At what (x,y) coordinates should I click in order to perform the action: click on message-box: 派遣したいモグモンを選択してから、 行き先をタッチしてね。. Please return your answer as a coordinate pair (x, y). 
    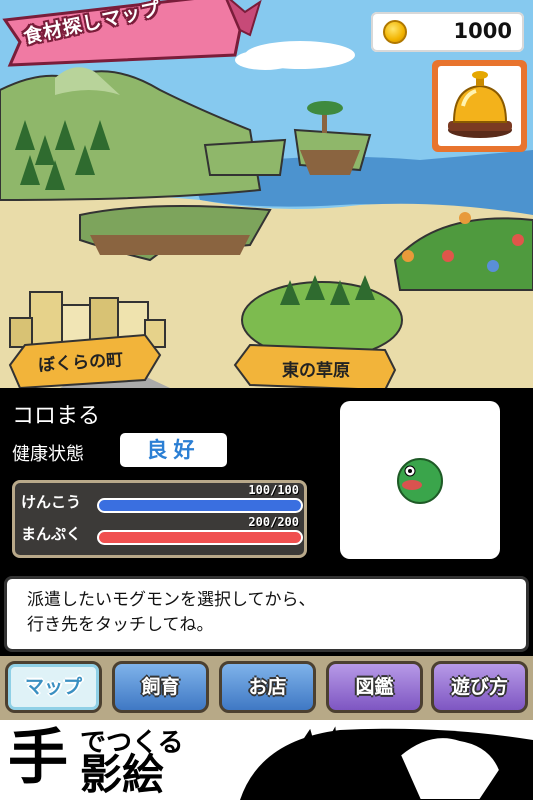
    Looking at the image, I should click on (266, 614).